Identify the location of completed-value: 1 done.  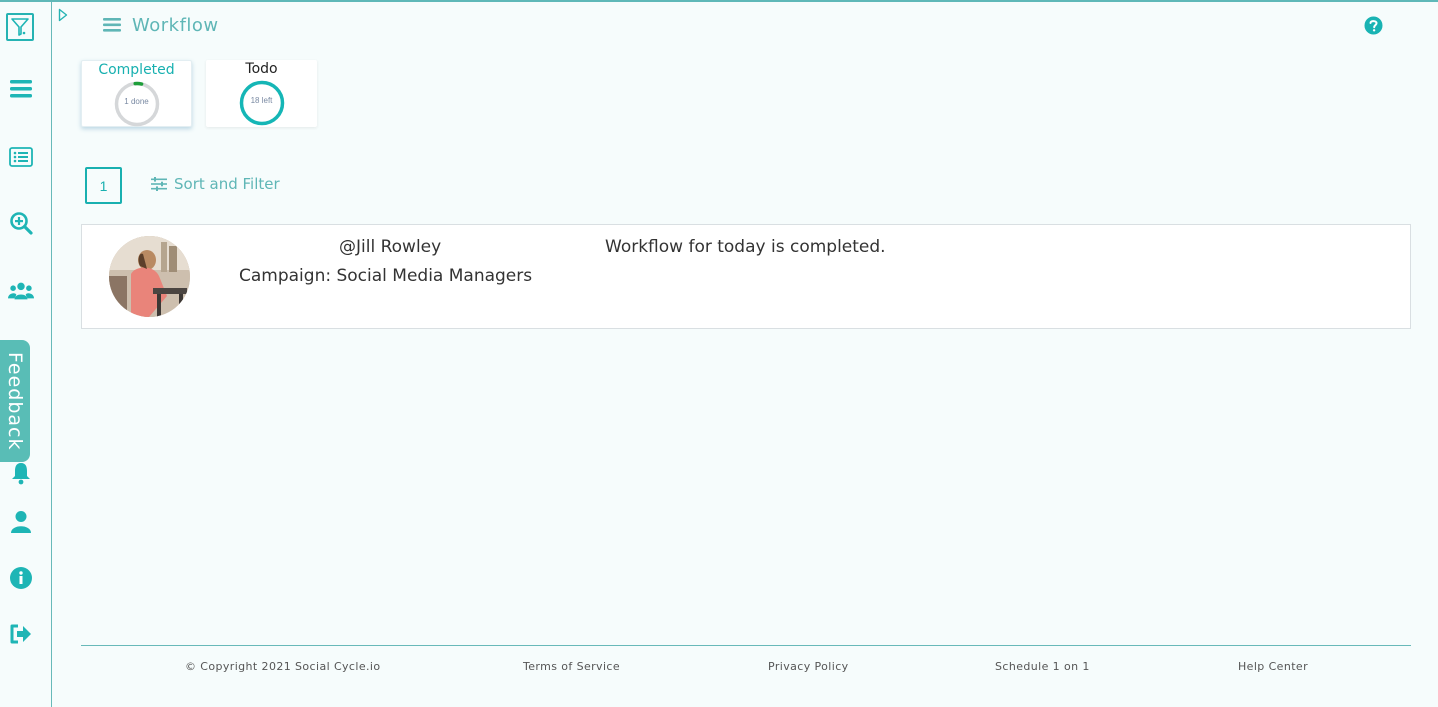
(136, 101).